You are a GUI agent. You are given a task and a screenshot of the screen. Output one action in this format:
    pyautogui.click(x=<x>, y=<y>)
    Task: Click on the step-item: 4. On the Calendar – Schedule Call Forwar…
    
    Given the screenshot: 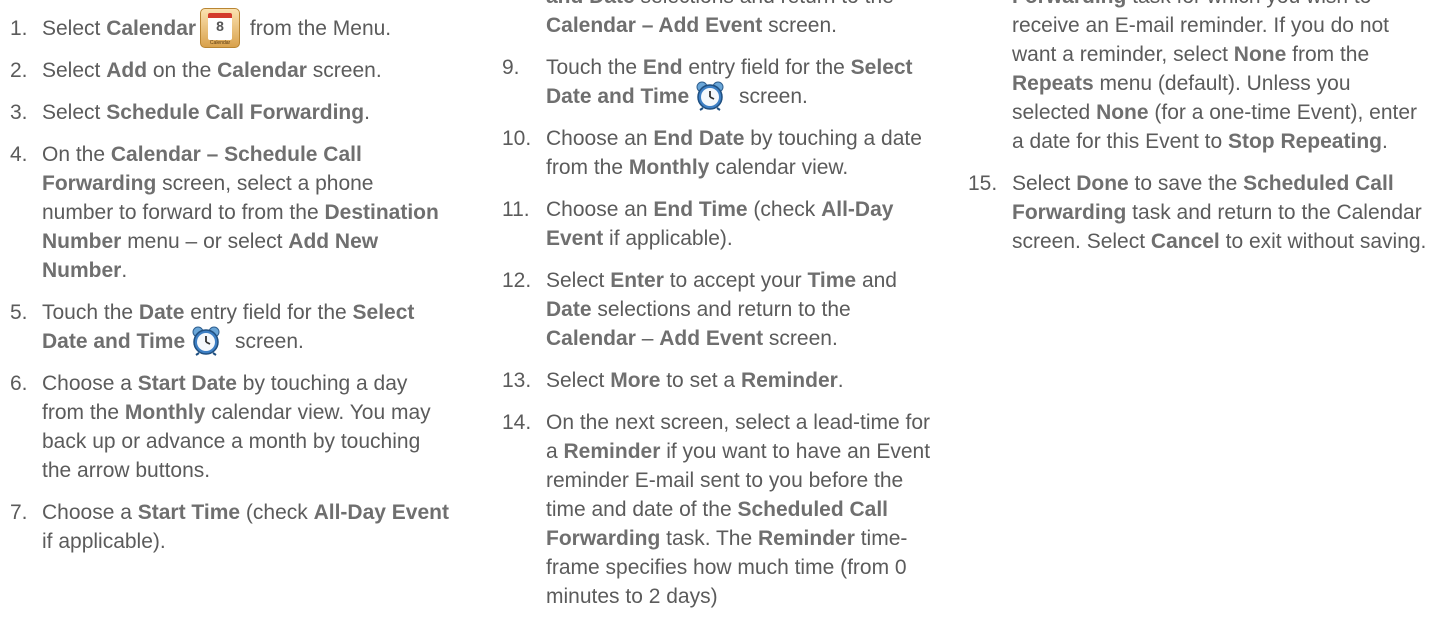 What is the action you would take?
    pyautogui.click(x=230, y=212)
    